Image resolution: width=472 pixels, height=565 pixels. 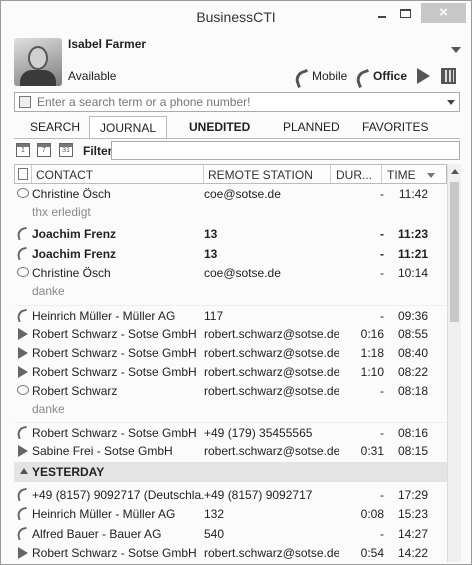 I want to click on table-header: CONTACT REMOTE STATION DUR... TIME, so click(x=230, y=174).